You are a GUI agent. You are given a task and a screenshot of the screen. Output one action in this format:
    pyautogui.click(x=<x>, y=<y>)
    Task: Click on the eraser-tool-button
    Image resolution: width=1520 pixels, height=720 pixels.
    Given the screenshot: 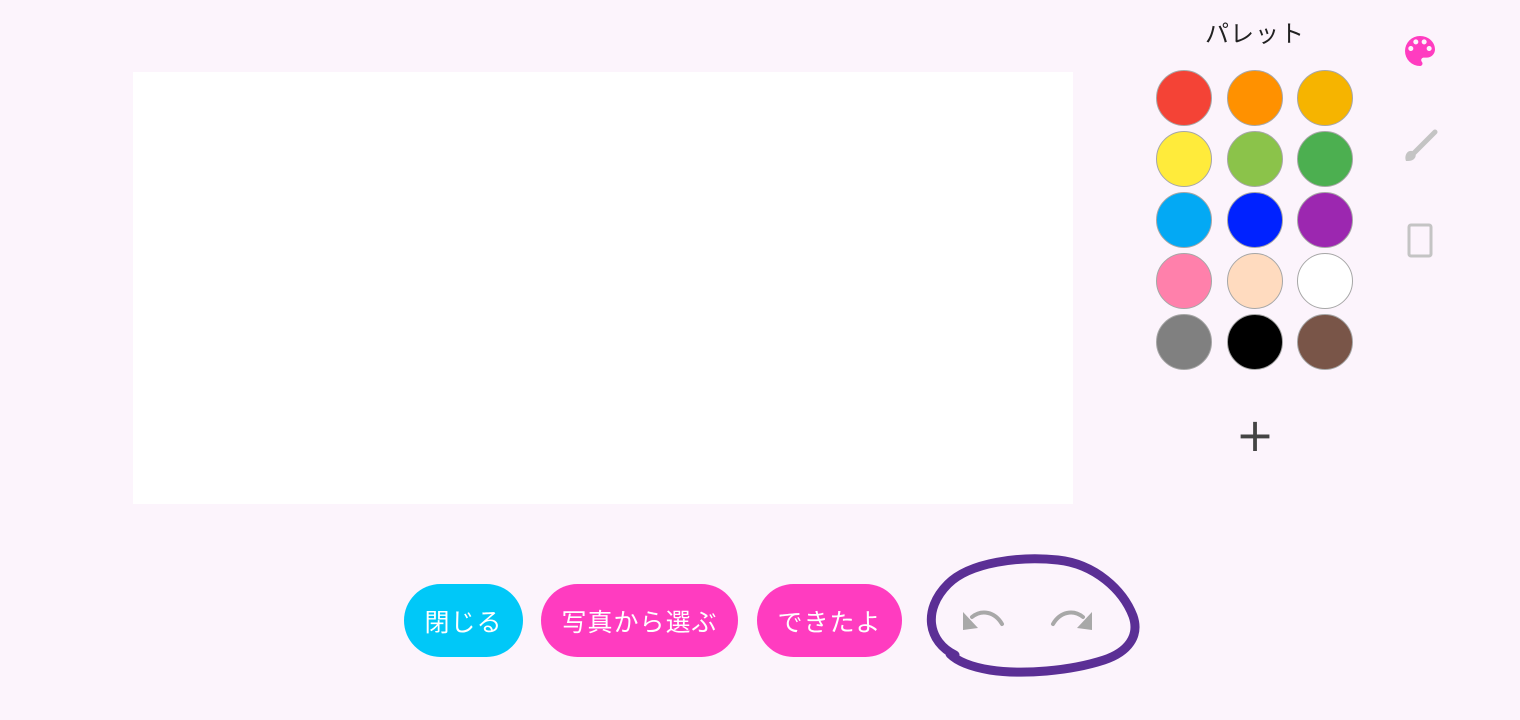 What is the action you would take?
    pyautogui.click(x=1421, y=241)
    